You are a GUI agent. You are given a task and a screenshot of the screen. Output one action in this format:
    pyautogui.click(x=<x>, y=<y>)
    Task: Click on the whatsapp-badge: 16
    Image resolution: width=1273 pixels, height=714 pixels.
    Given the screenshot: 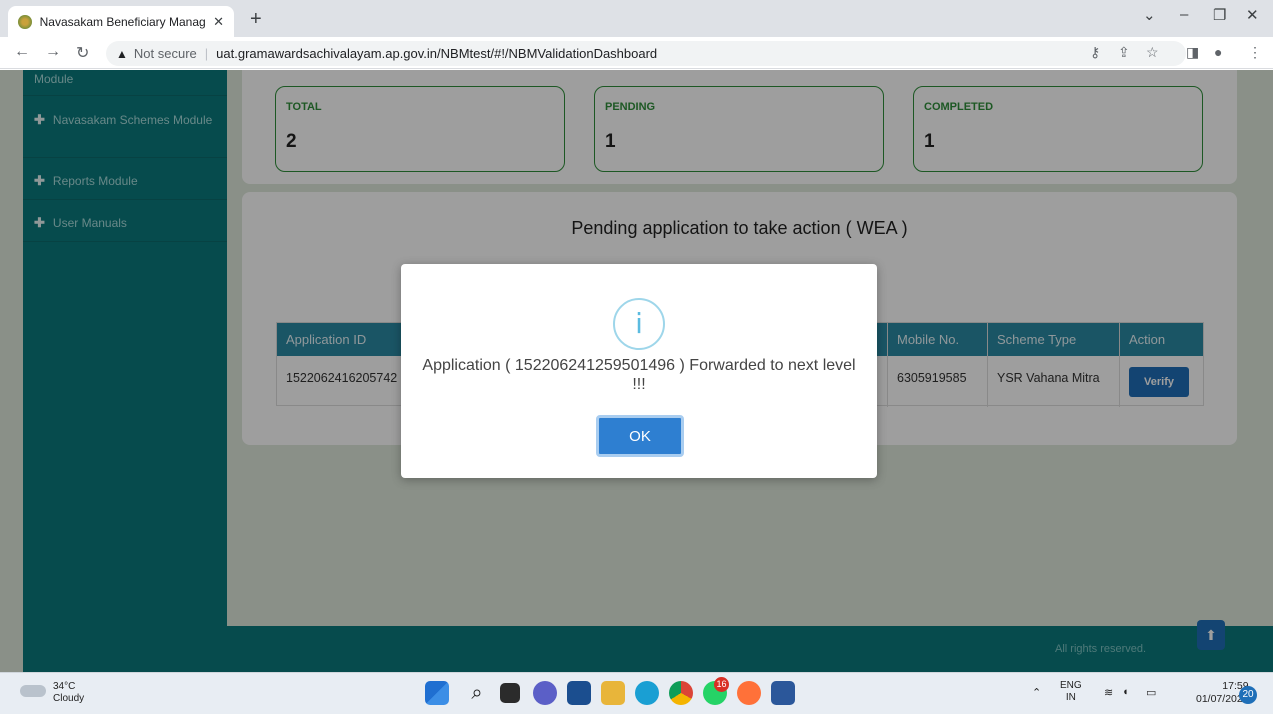 What is the action you would take?
    pyautogui.click(x=721, y=684)
    